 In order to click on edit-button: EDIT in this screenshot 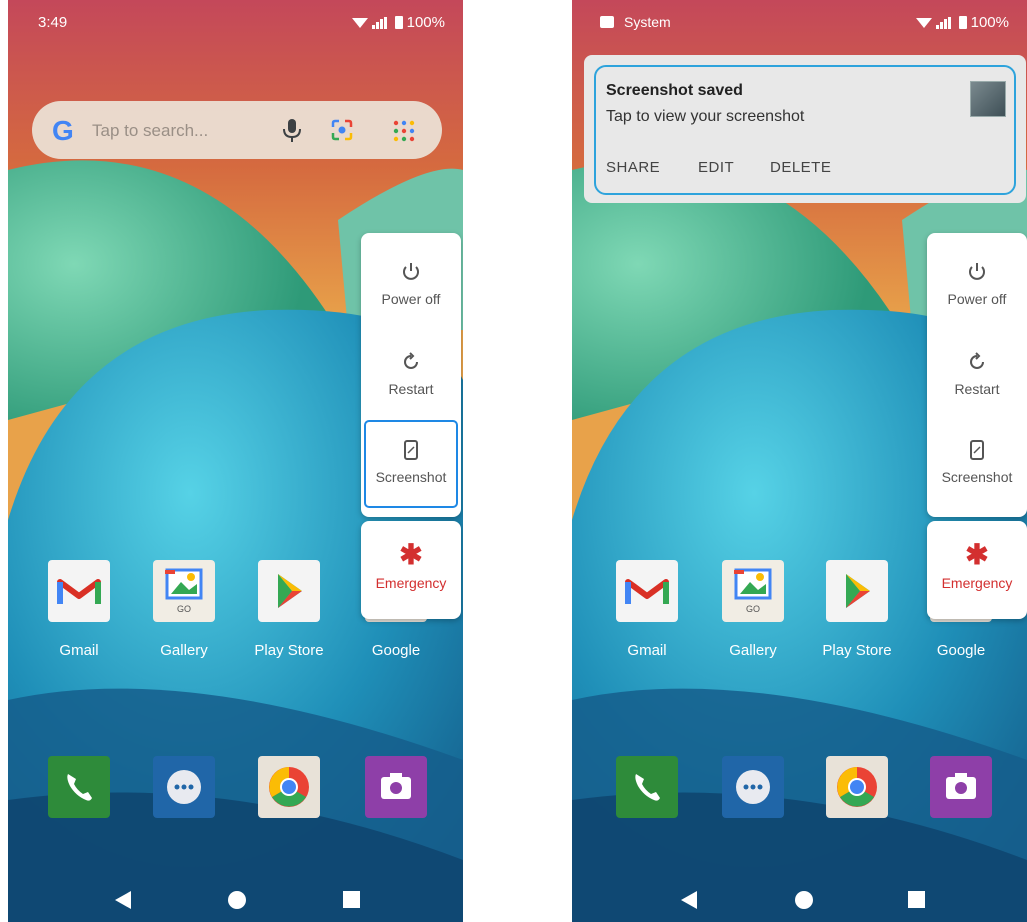, I will do `click(716, 167)`.